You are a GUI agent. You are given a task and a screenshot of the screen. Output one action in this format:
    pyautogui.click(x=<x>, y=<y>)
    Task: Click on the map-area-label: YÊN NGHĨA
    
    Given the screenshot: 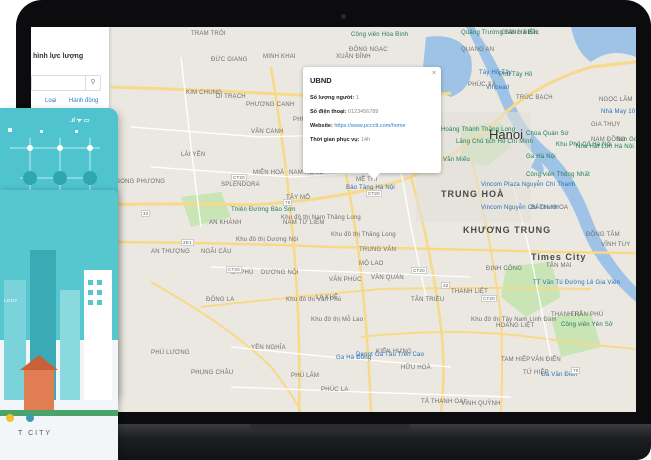 What is the action you would take?
    pyautogui.click(x=268, y=348)
    